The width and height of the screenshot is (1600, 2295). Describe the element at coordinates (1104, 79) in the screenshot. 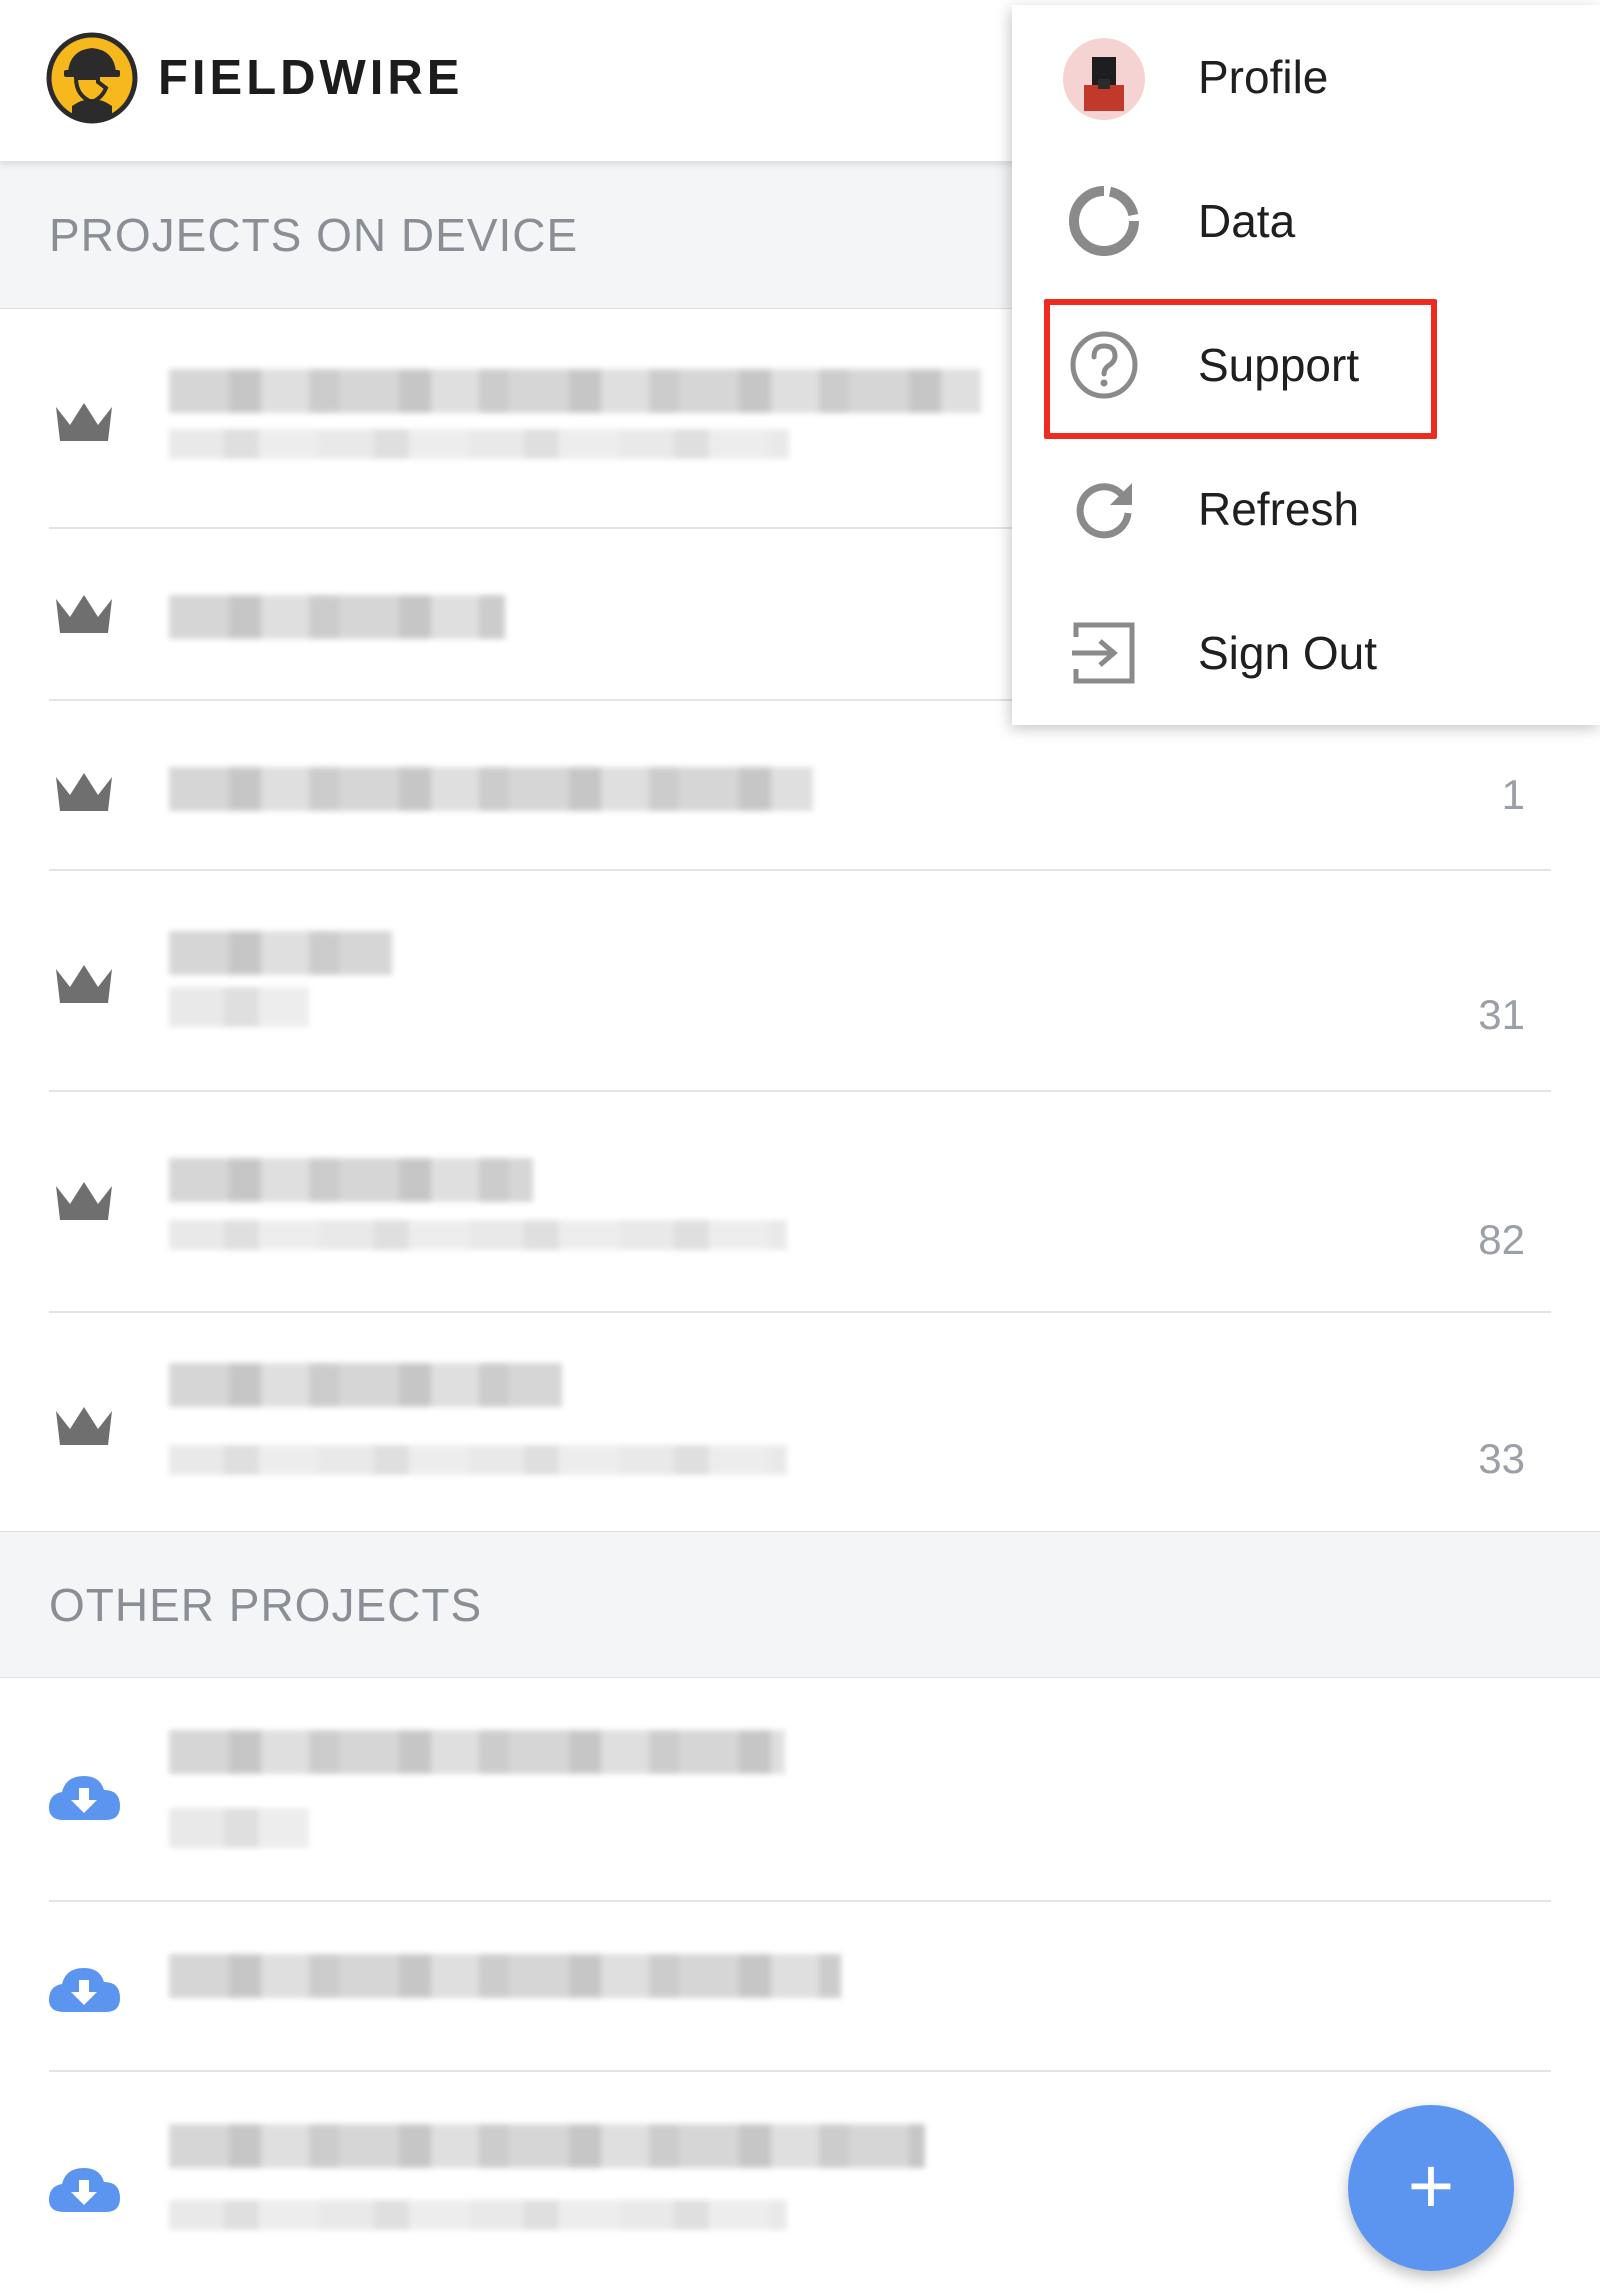

I see `avatar` at that location.